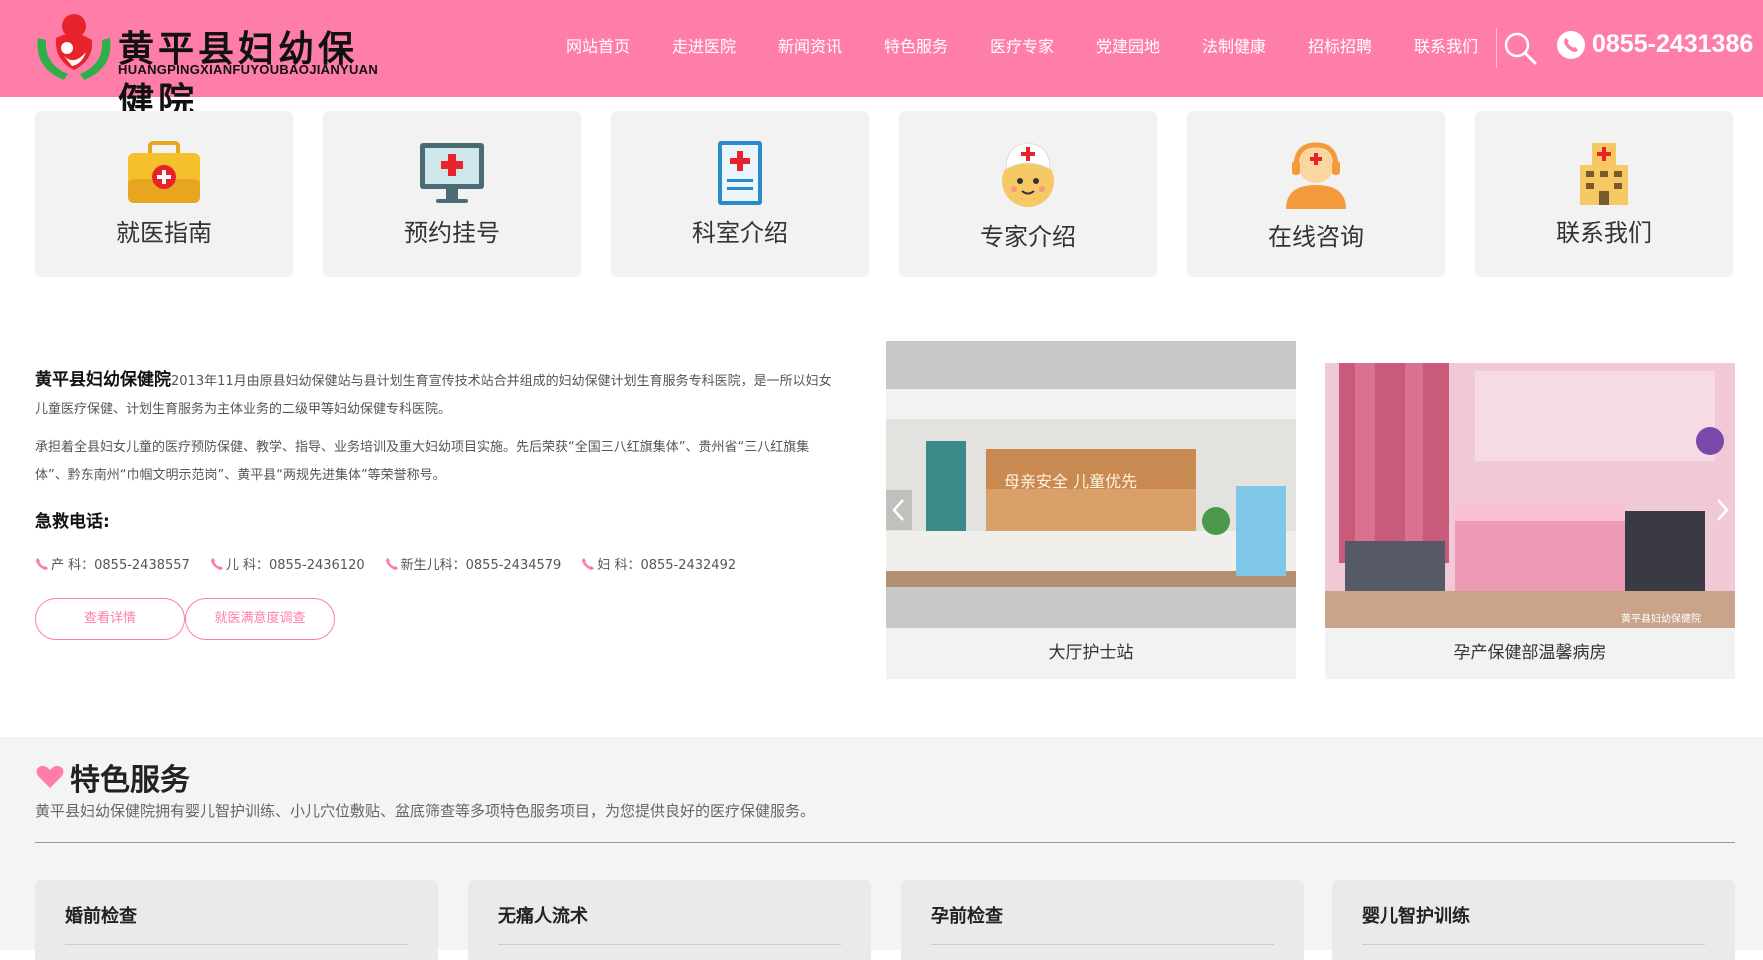  I want to click on maternity-ward-photo: 黄平县妇幼保健院, so click(1530, 484).